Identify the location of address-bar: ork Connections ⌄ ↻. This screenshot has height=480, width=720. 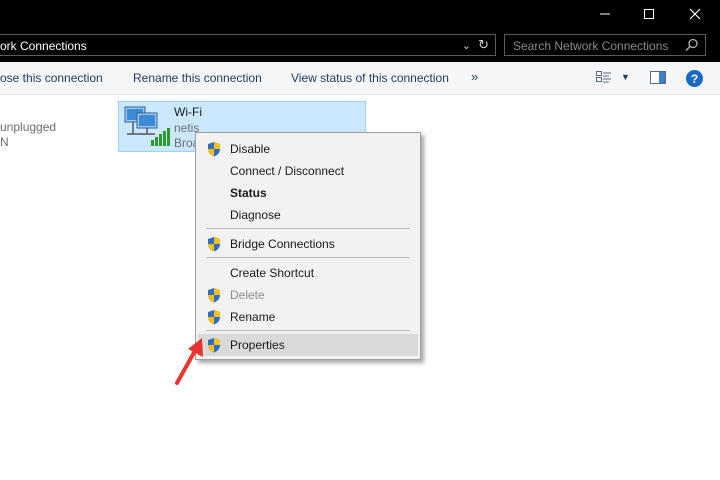
(248, 45).